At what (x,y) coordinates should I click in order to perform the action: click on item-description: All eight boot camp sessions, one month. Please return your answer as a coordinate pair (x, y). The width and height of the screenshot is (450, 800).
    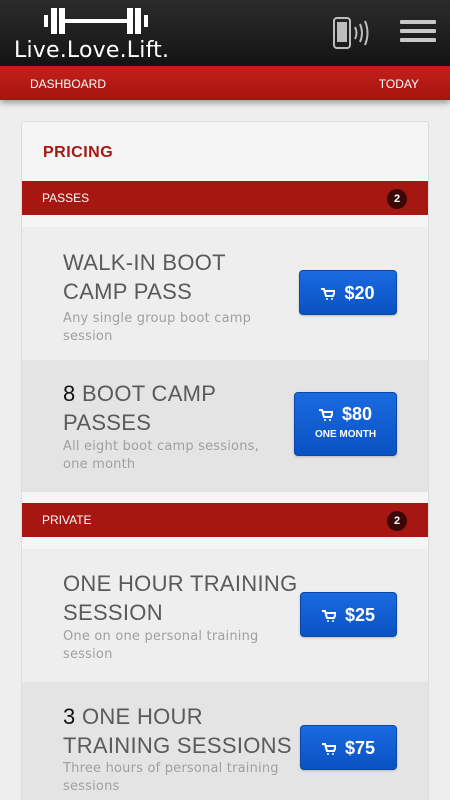
    Looking at the image, I should click on (161, 455).